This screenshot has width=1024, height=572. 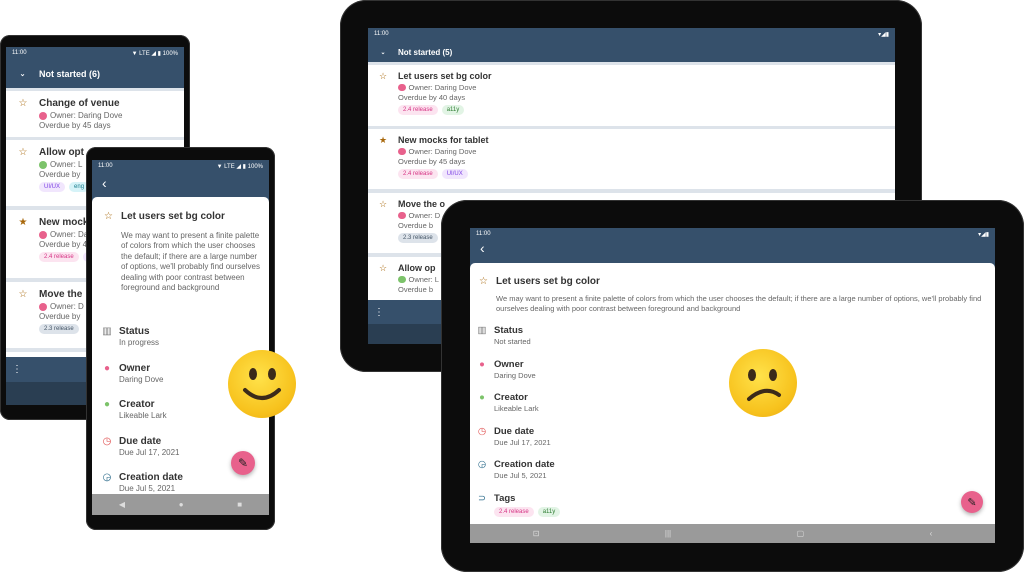 I want to click on tag-icon: ⊃, so click(x=482, y=498).